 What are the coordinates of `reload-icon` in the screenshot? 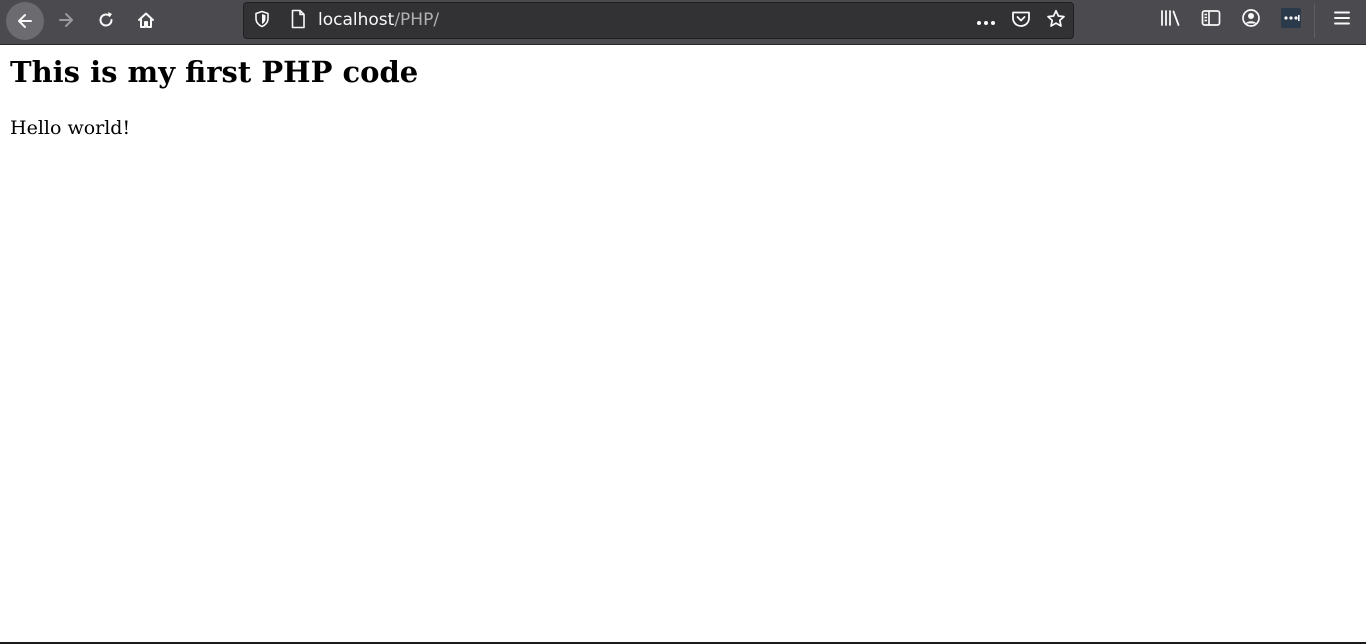 It's located at (106, 20).